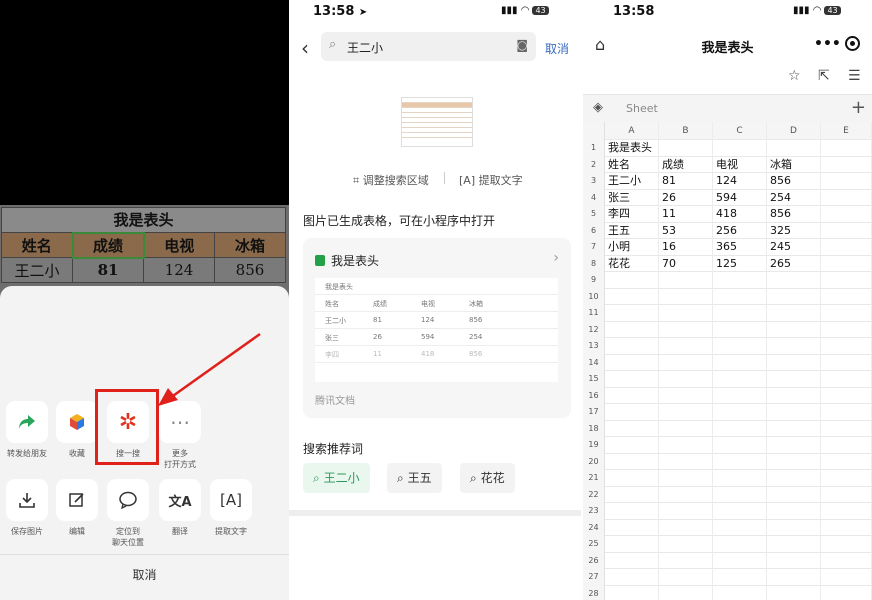 This screenshot has height=600, width=872. Describe the element at coordinates (594, 148) in the screenshot. I see `row-number: 1` at that location.